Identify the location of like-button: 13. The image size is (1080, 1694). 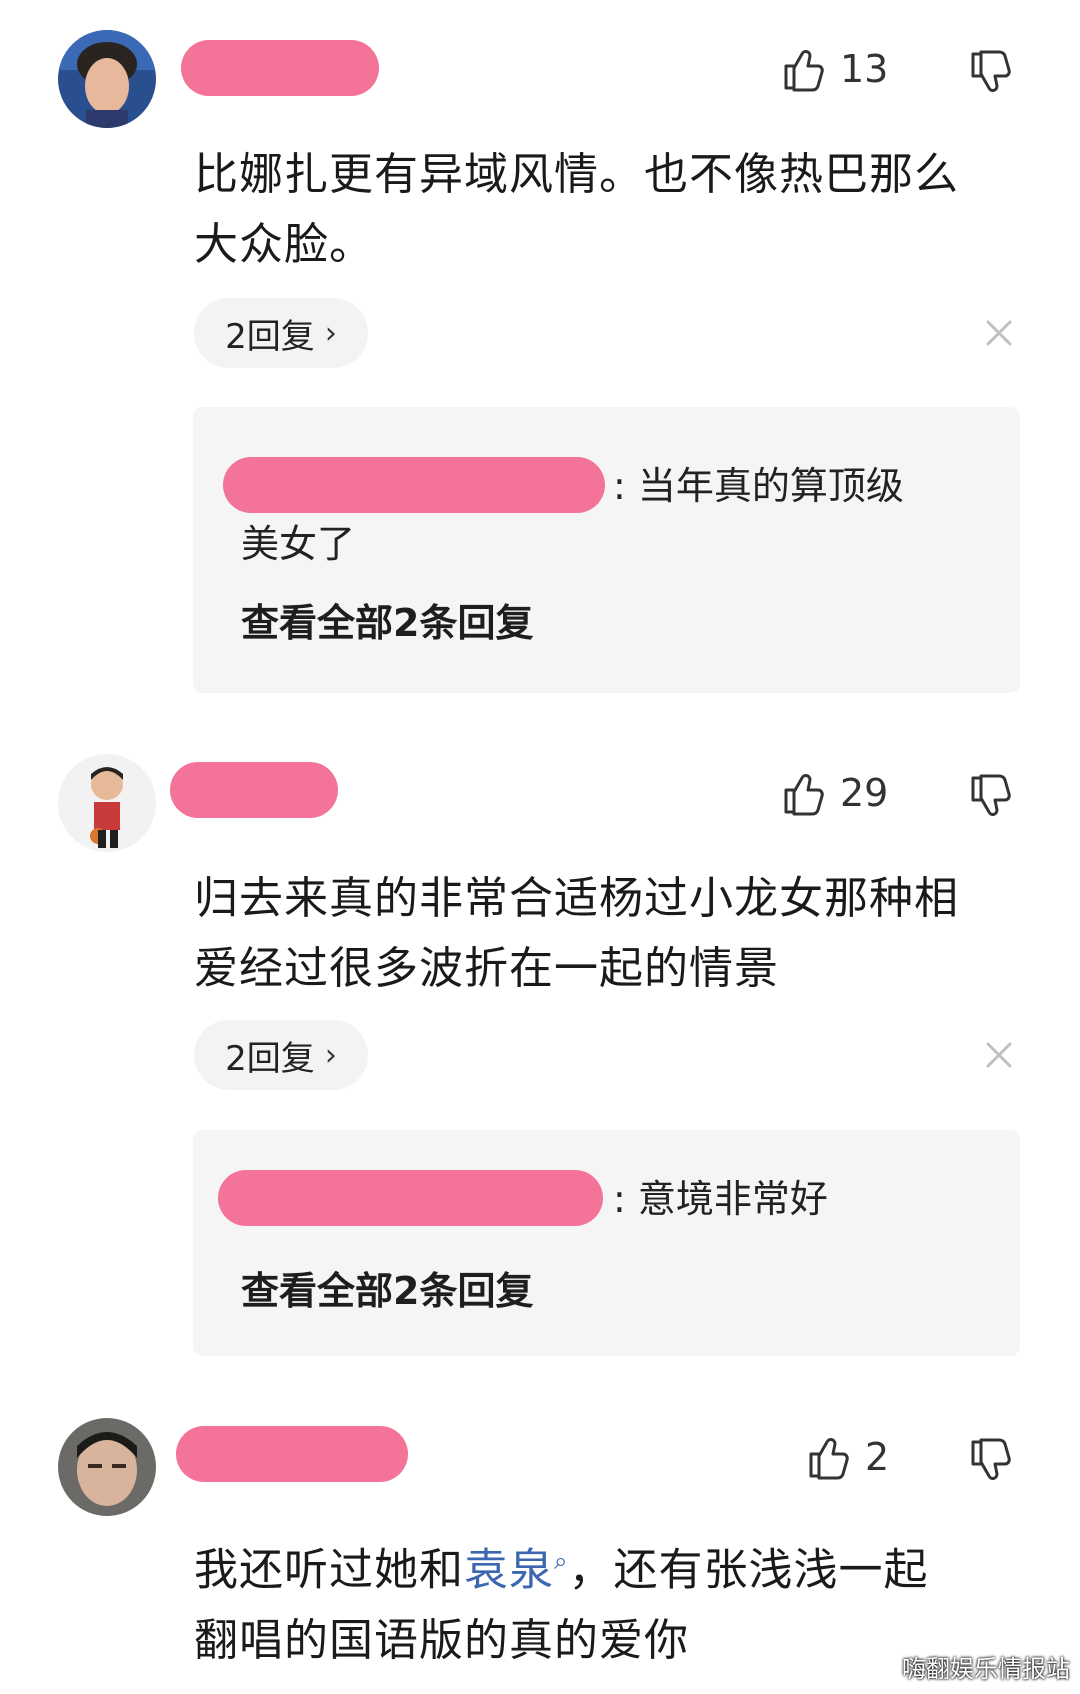
(834, 69).